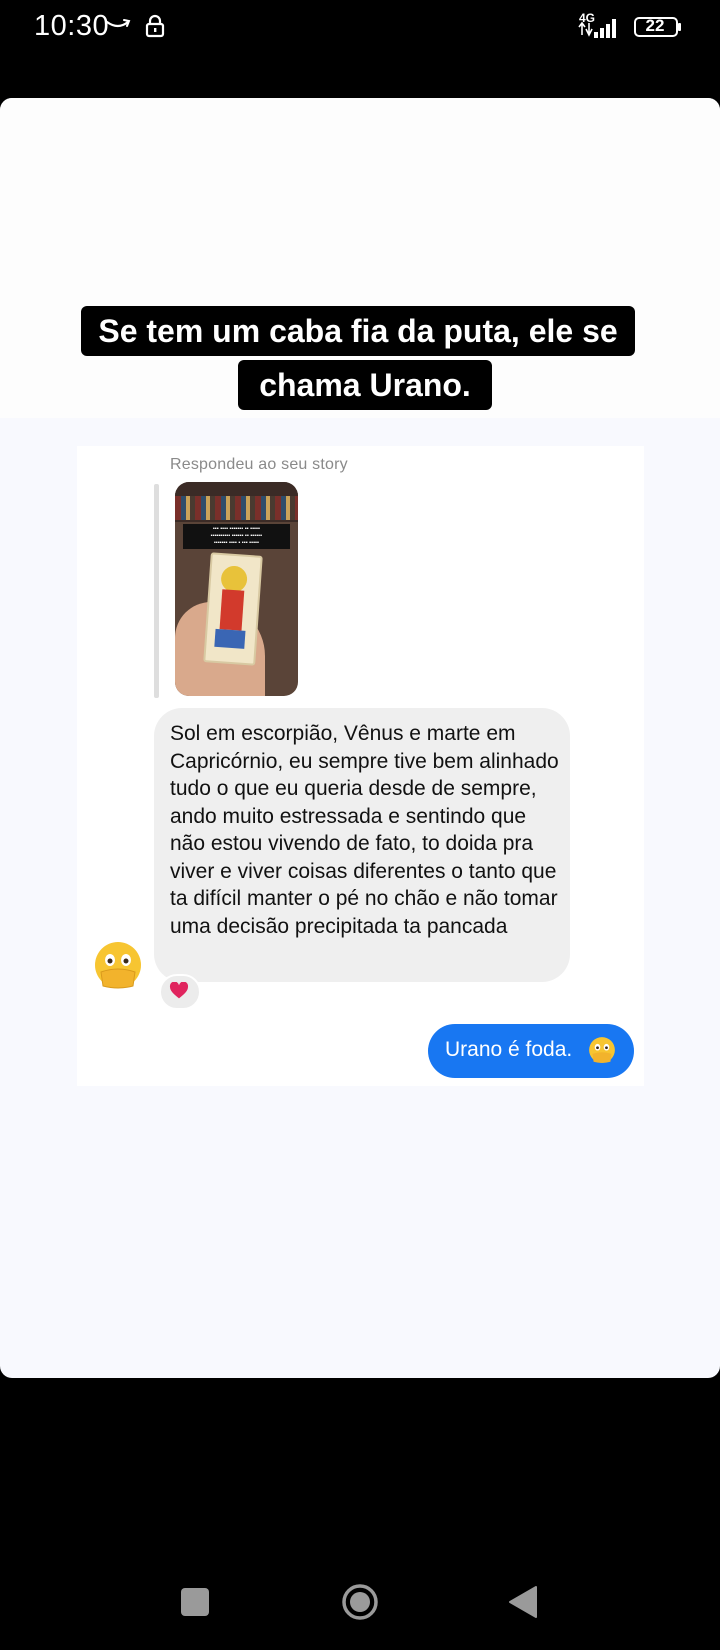 This screenshot has height=1650, width=720. I want to click on status-bar: 10:30 4G 22, so click(360, 28).